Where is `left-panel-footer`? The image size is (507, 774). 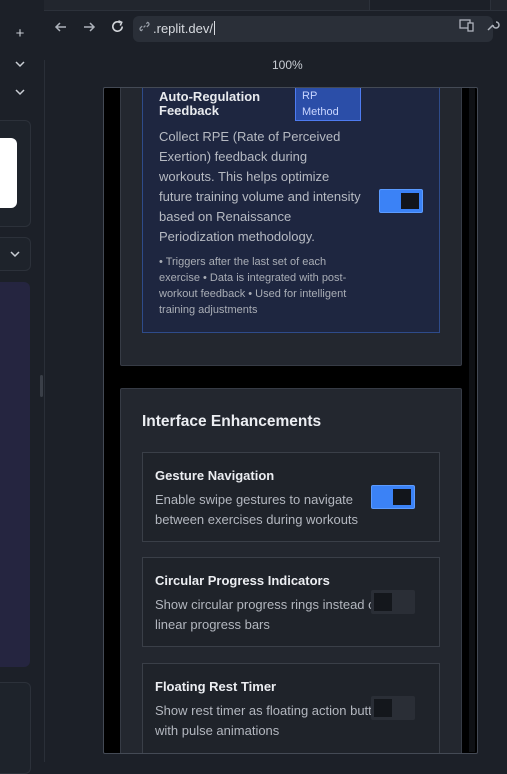 left-panel-footer is located at coordinates (15, 728).